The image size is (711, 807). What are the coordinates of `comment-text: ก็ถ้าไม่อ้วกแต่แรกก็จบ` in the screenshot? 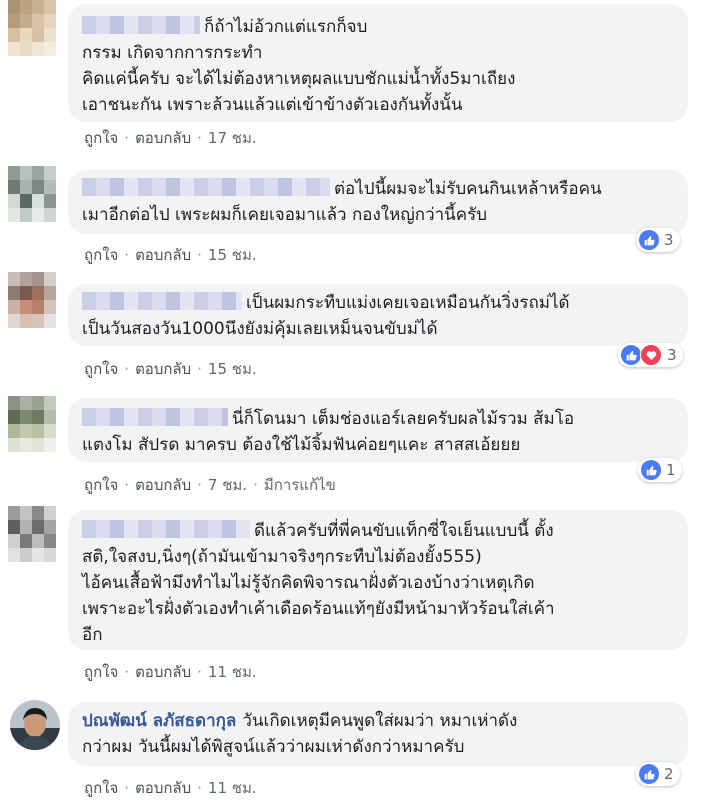 It's located at (286, 27).